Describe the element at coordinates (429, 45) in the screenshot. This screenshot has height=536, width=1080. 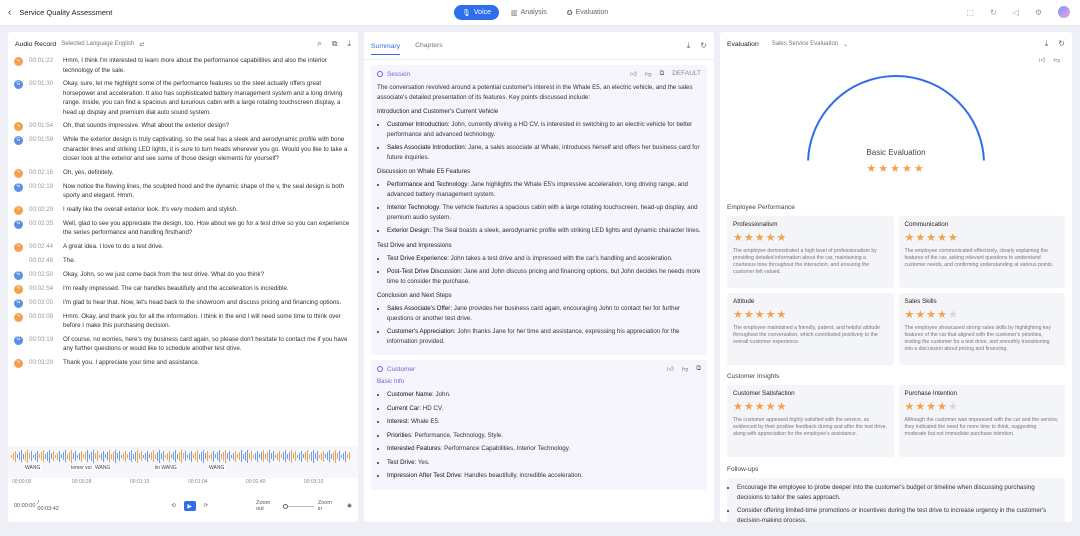
I see `tab-chapters: Chapters` at that location.